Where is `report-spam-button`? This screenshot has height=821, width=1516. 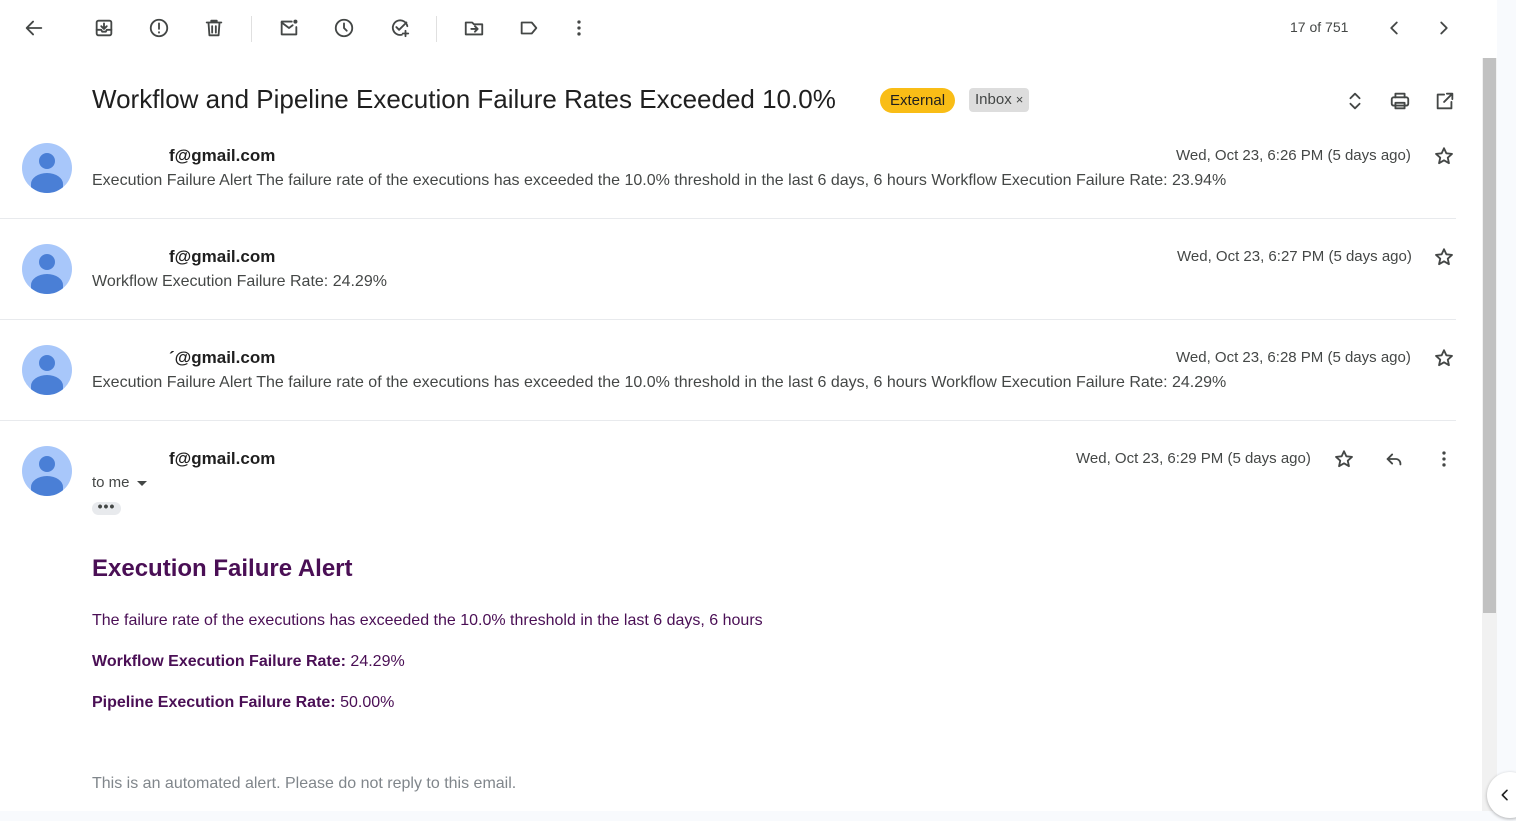 report-spam-button is located at coordinates (159, 28).